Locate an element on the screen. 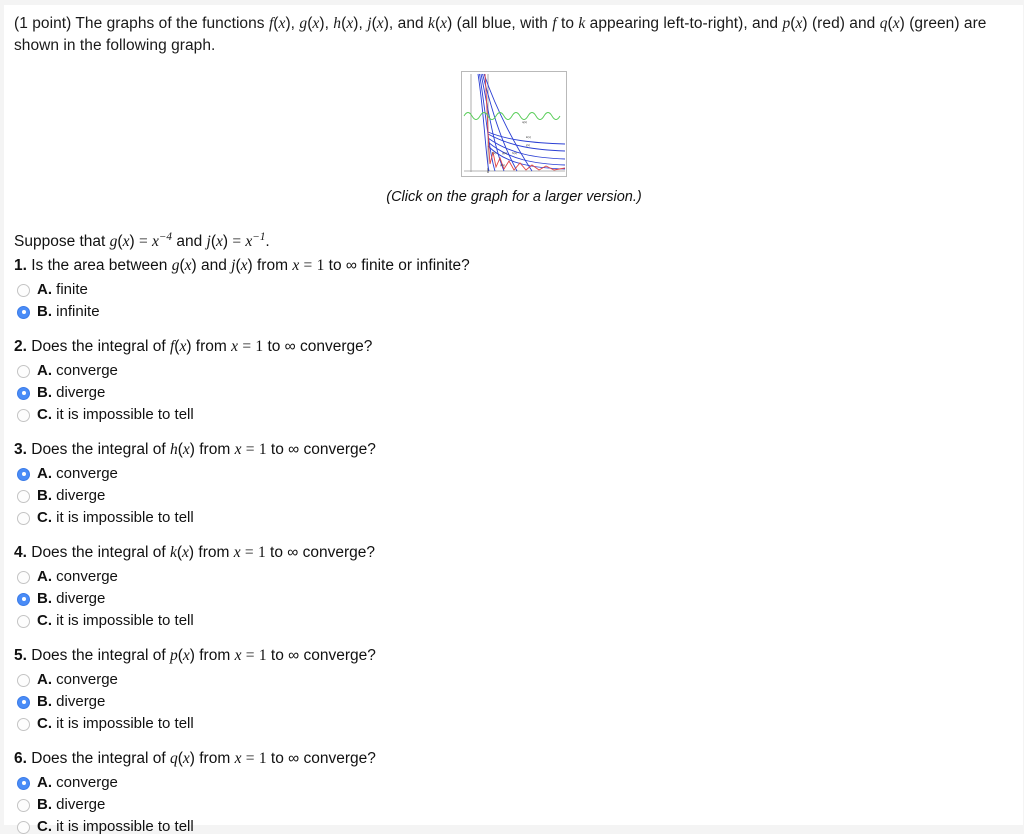  question-1-choice-a-label: A. finite is located at coordinates (62, 290).